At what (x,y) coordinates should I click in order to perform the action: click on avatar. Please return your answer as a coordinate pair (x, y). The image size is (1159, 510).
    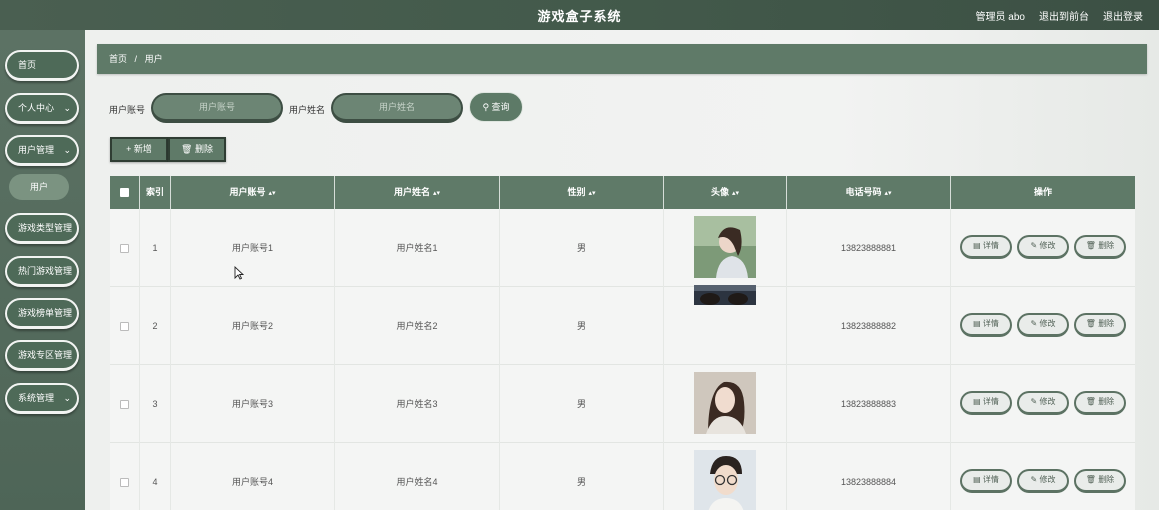
    Looking at the image, I should click on (725, 247).